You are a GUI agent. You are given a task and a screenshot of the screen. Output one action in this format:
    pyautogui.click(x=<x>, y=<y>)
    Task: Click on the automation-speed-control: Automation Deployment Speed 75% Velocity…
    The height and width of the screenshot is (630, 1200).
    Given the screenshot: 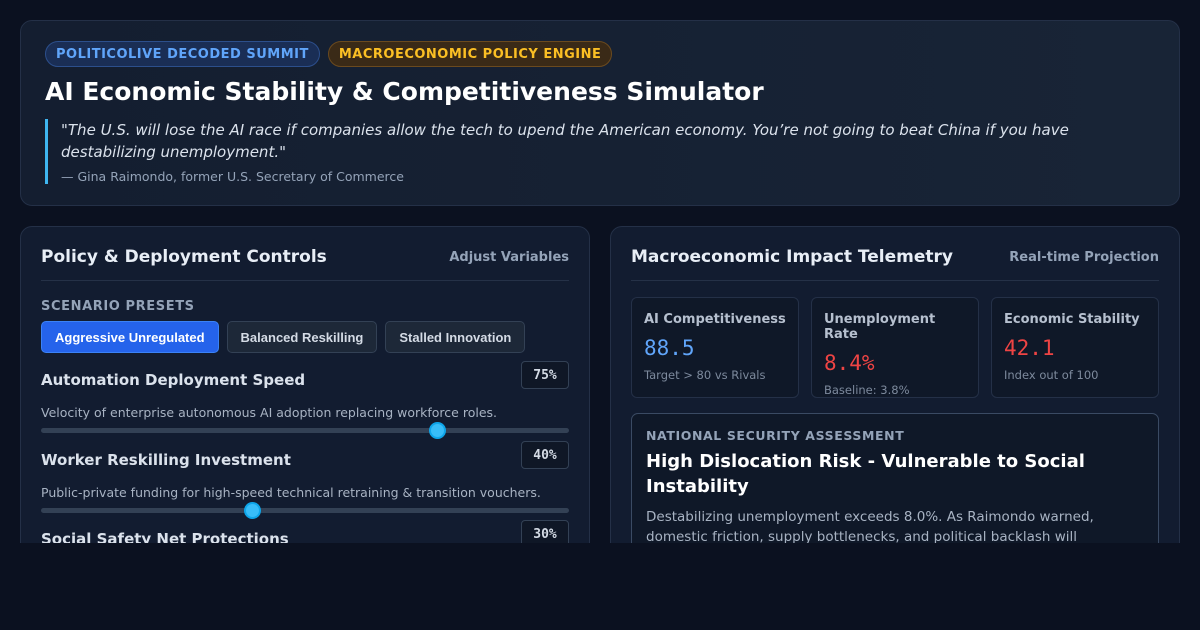 What is the action you would take?
    pyautogui.click(x=305, y=400)
    